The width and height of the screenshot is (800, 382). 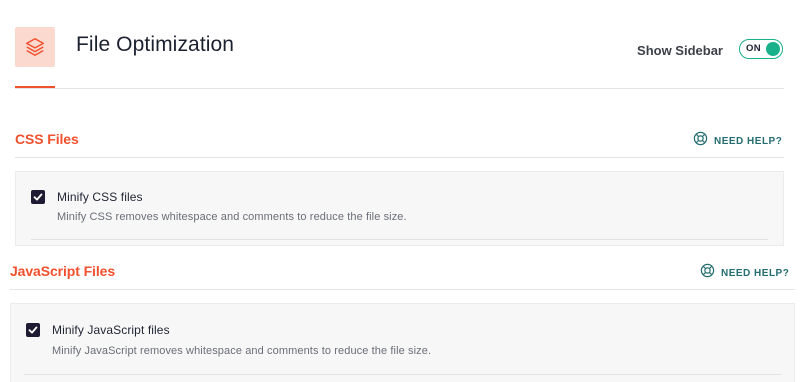 I want to click on minify-css-label: Minify CSS files, so click(x=100, y=197).